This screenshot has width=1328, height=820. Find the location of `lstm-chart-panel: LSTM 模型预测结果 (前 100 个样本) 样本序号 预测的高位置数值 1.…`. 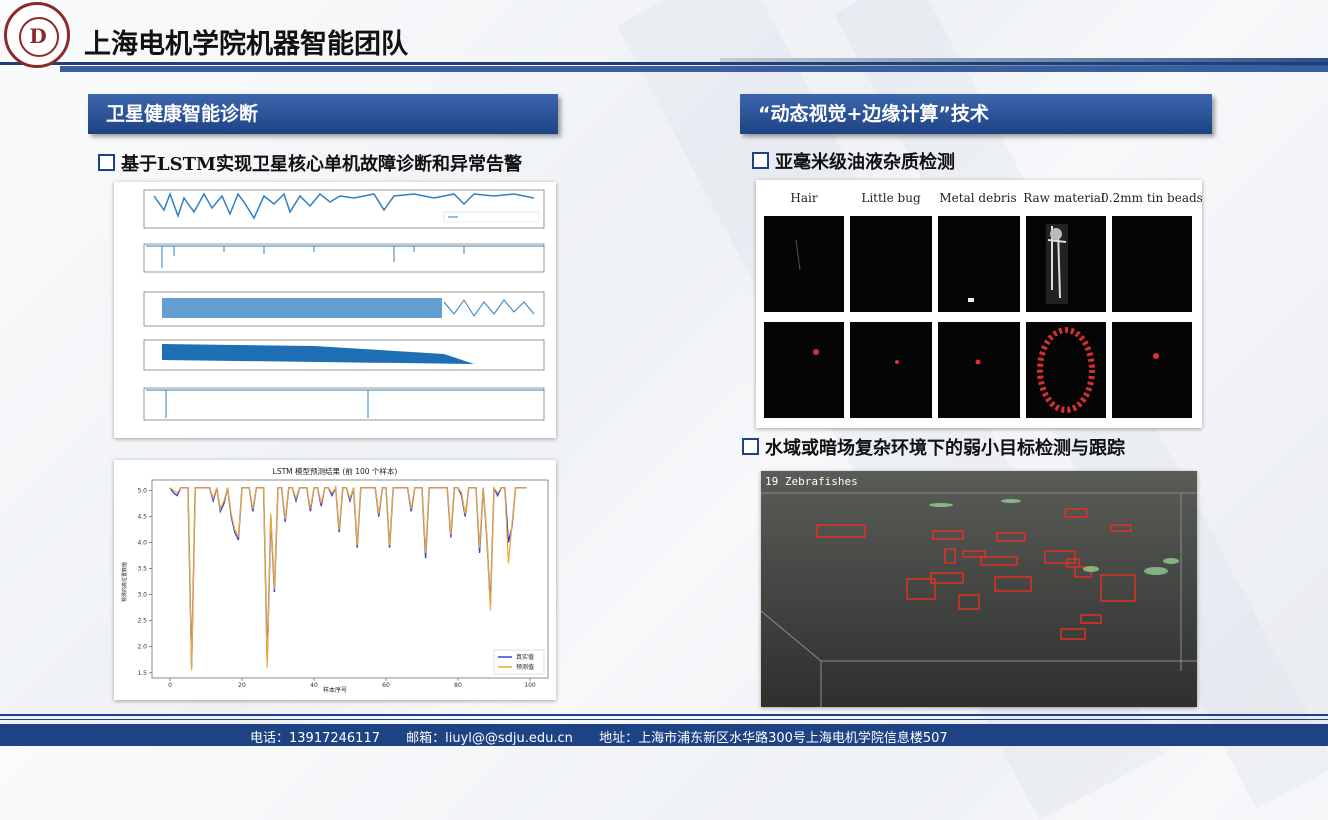

lstm-chart-panel: LSTM 模型预测结果 (前 100 个样本) 样本序号 预测的高位置数值 1.… is located at coordinates (335, 580).